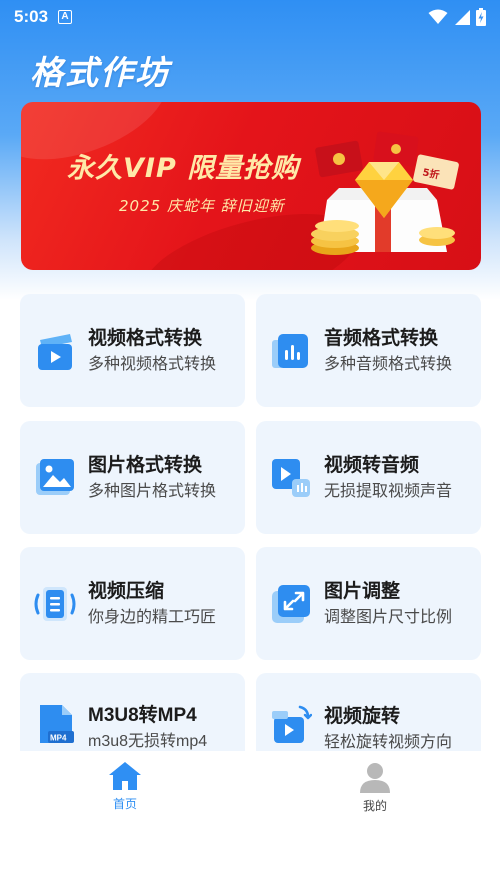 Image resolution: width=500 pixels, height=888 pixels. I want to click on tool-card-audio-convert: 音频格式转换 多种音频格式转换, so click(368, 350).